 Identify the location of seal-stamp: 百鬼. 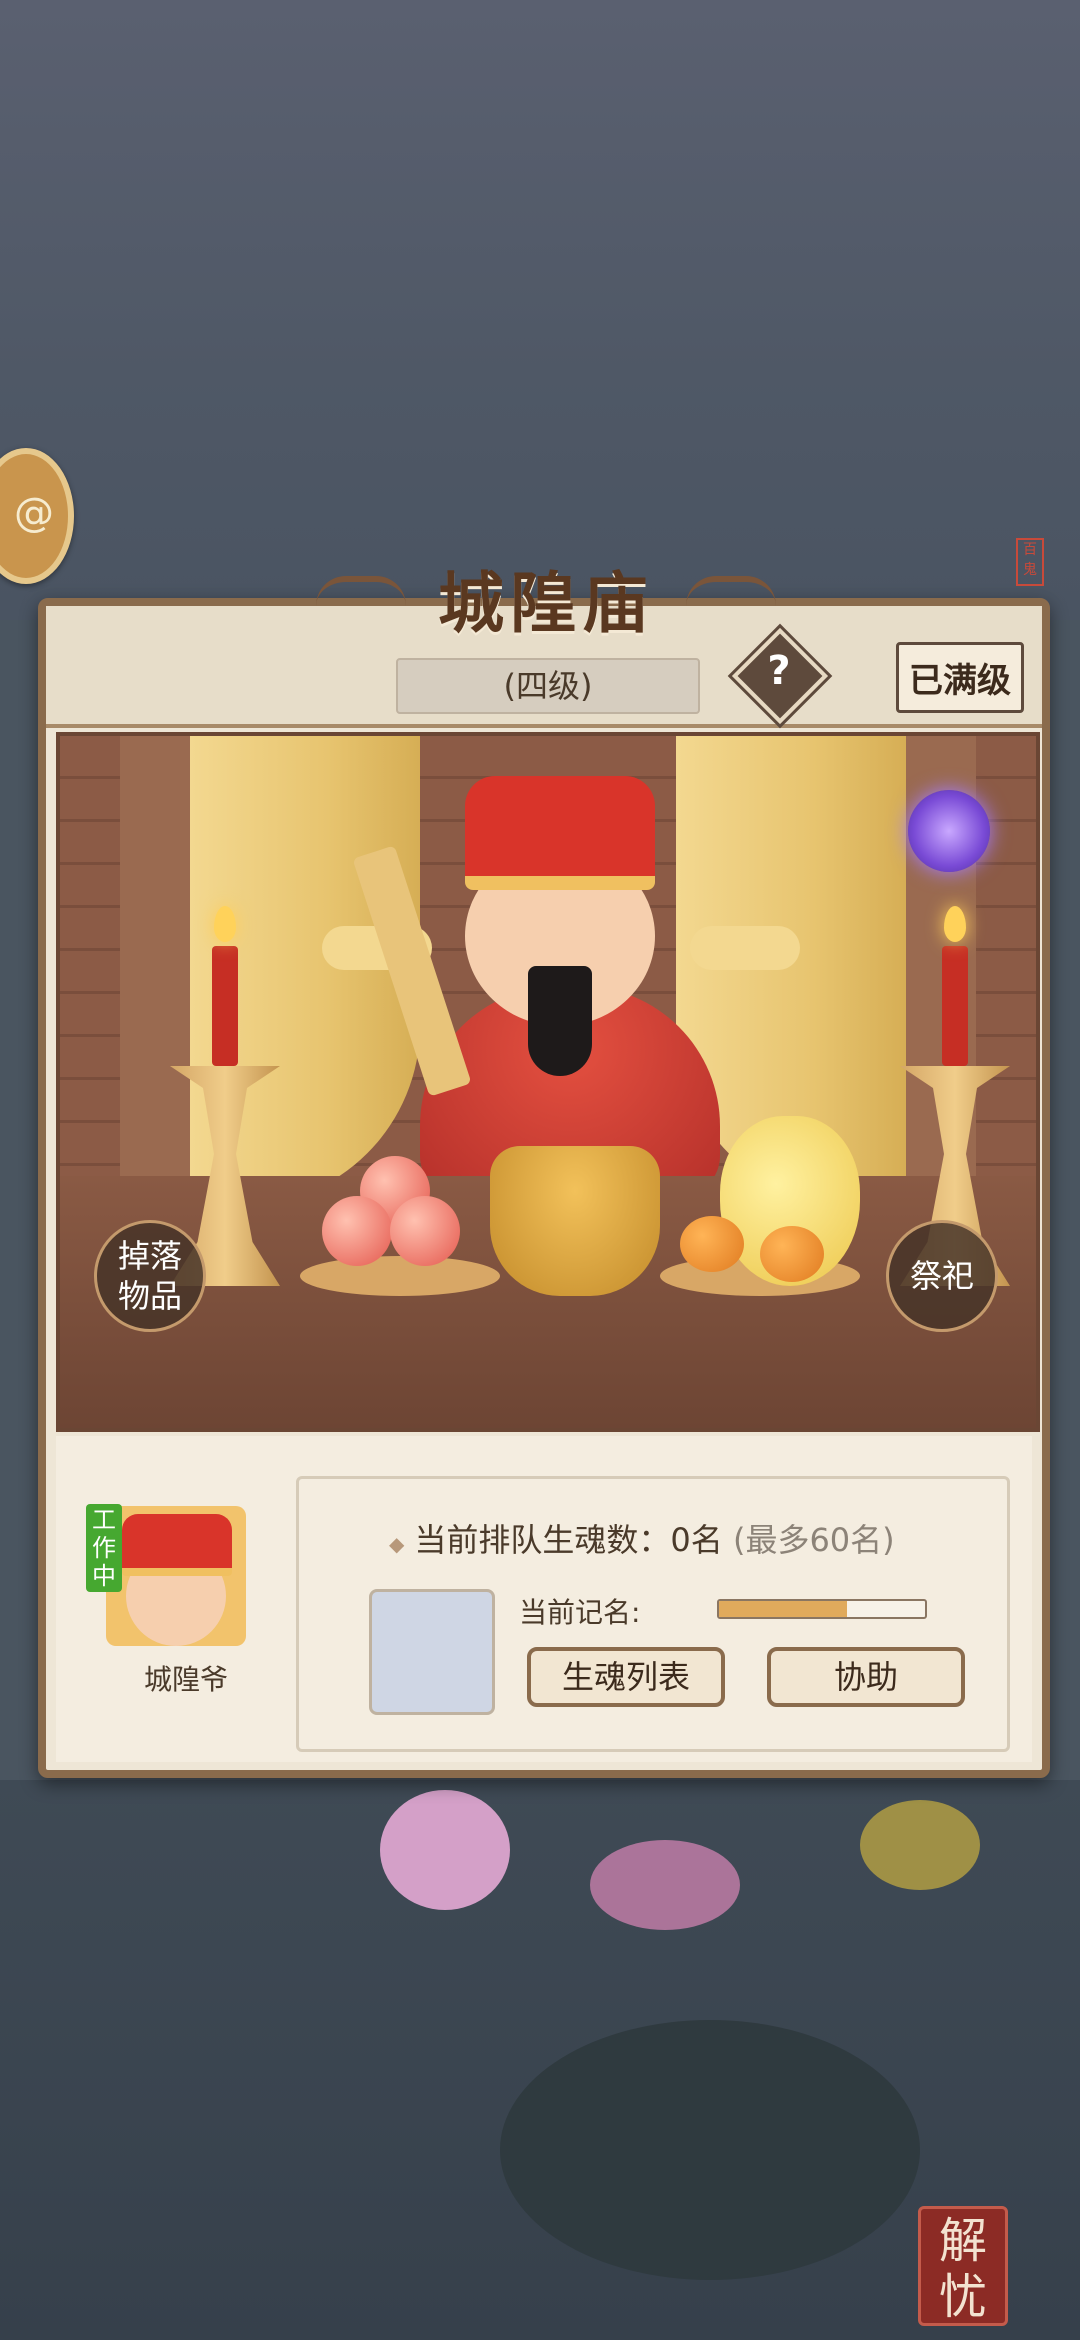
(1030, 562).